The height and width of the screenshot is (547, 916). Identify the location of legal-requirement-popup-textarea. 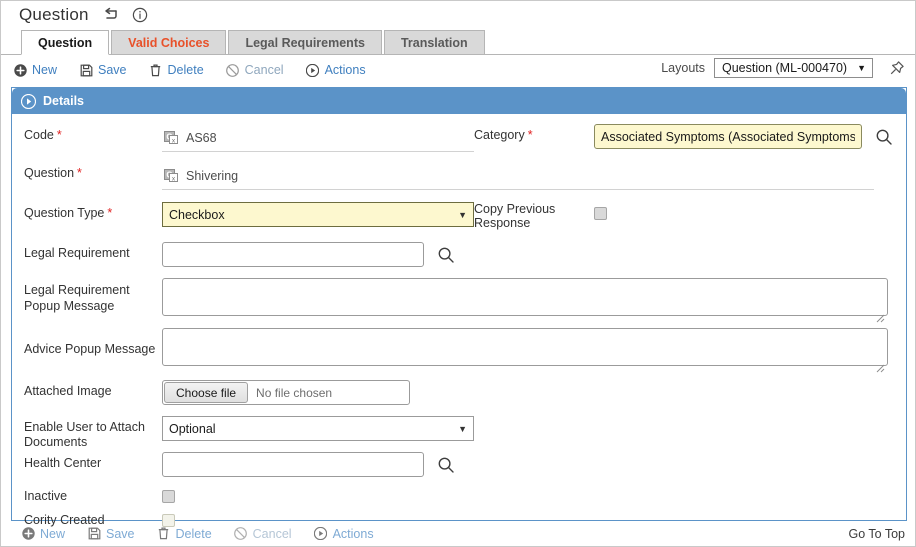
(525, 297).